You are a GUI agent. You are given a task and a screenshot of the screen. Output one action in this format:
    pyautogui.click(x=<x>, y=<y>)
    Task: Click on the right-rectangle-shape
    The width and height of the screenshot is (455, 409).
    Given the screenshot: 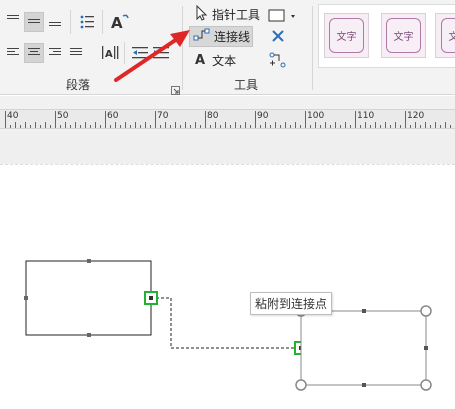 What is the action you would take?
    pyautogui.click(x=363, y=348)
    